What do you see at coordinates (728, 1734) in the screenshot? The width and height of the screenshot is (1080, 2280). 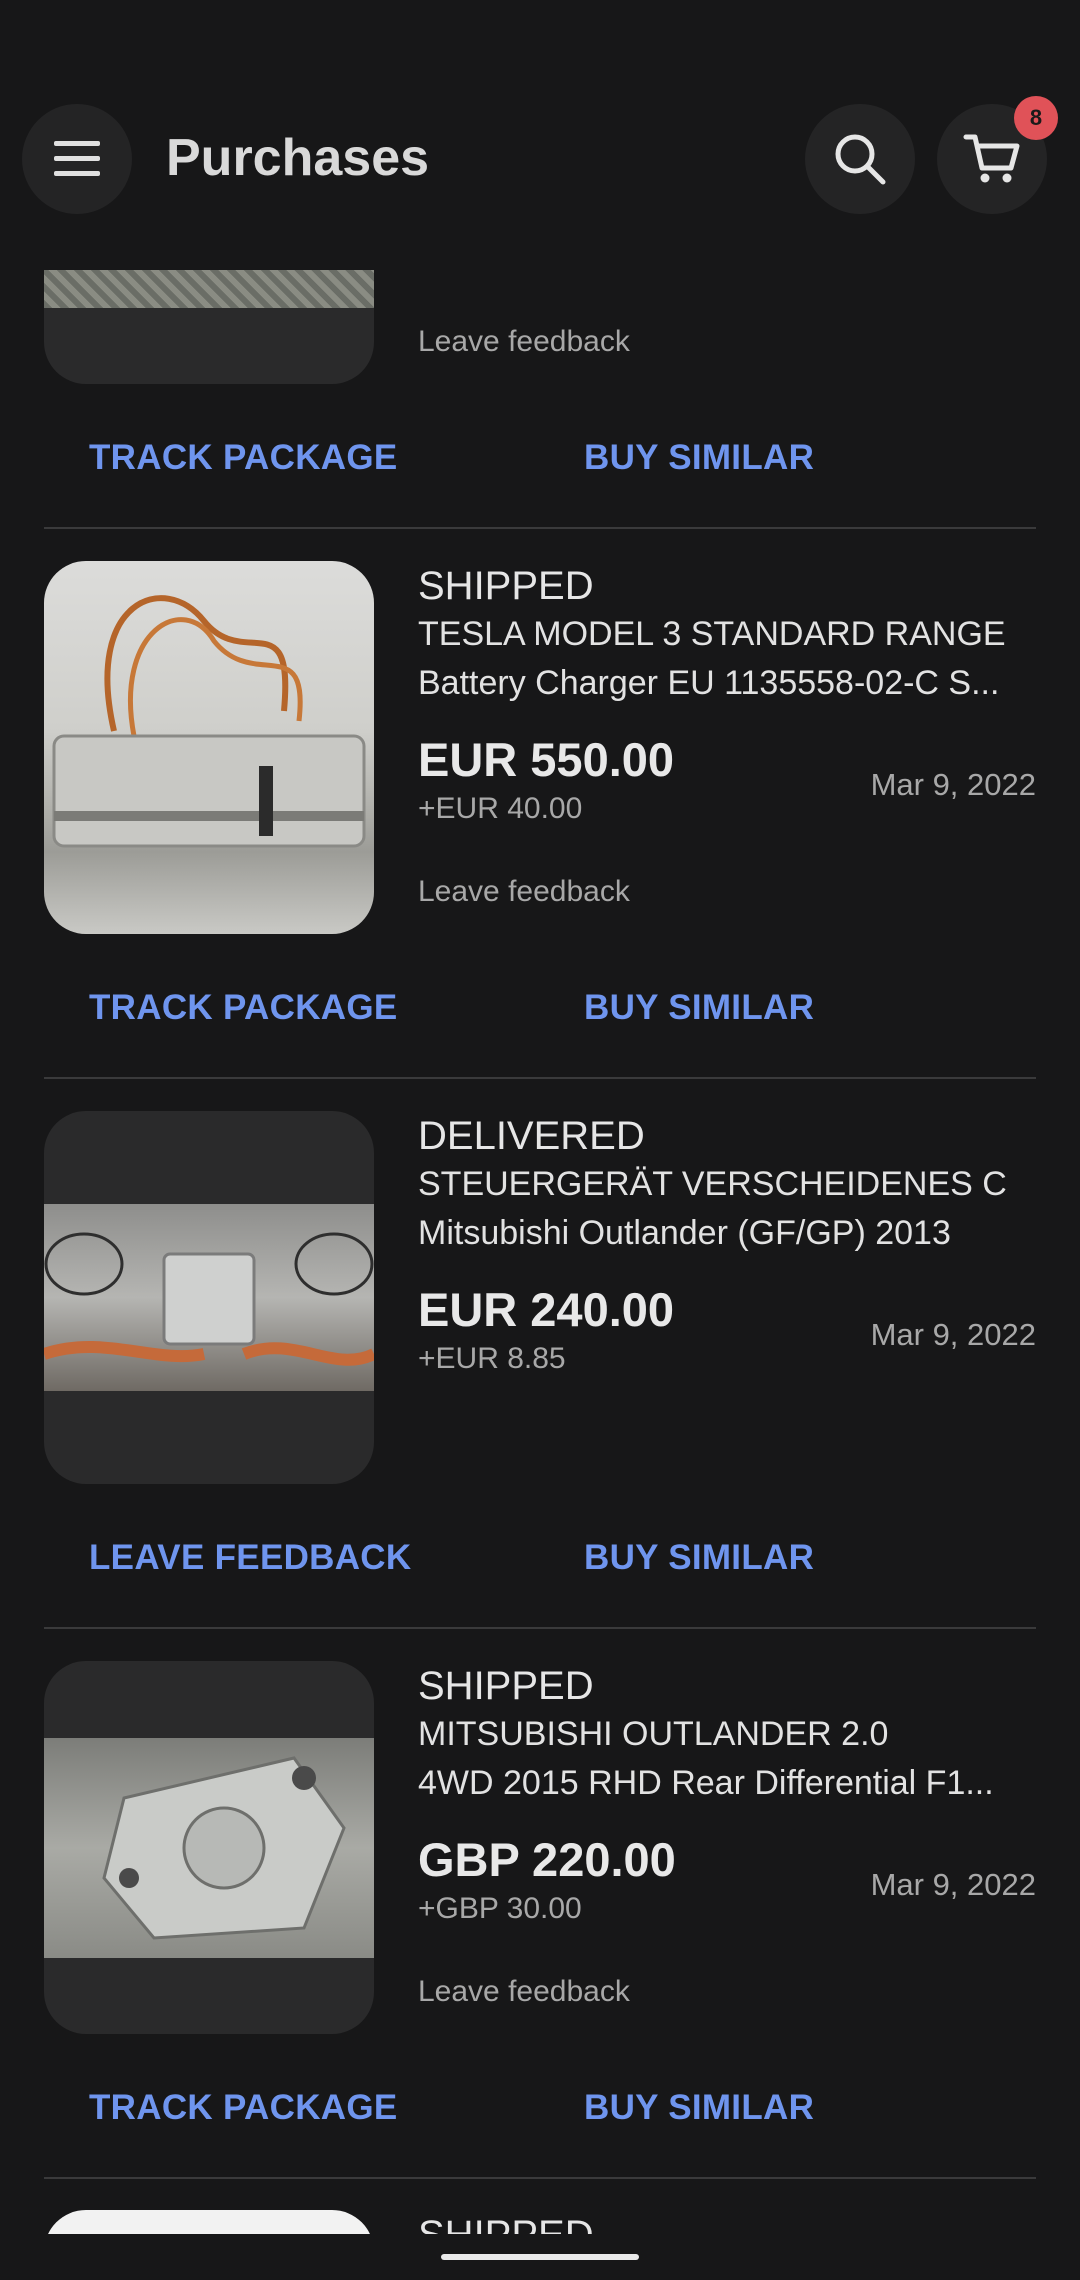 I see `item-title-line1: MITSUBISHI OUTLANDER 2.0` at bounding box center [728, 1734].